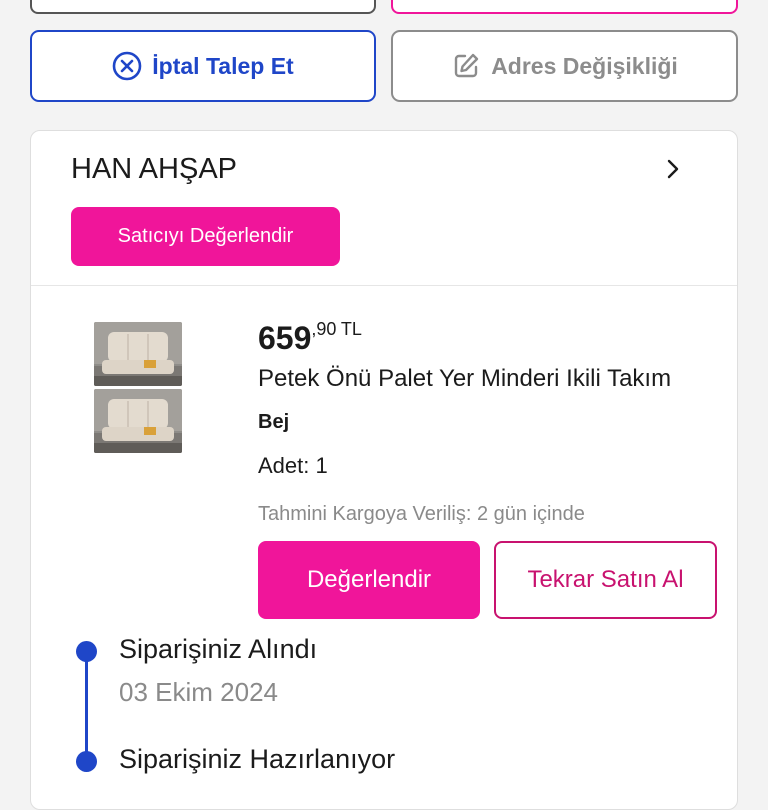 Image resolution: width=768 pixels, height=810 pixels. I want to click on cancel-request-button: İptal Talep Et, so click(203, 66).